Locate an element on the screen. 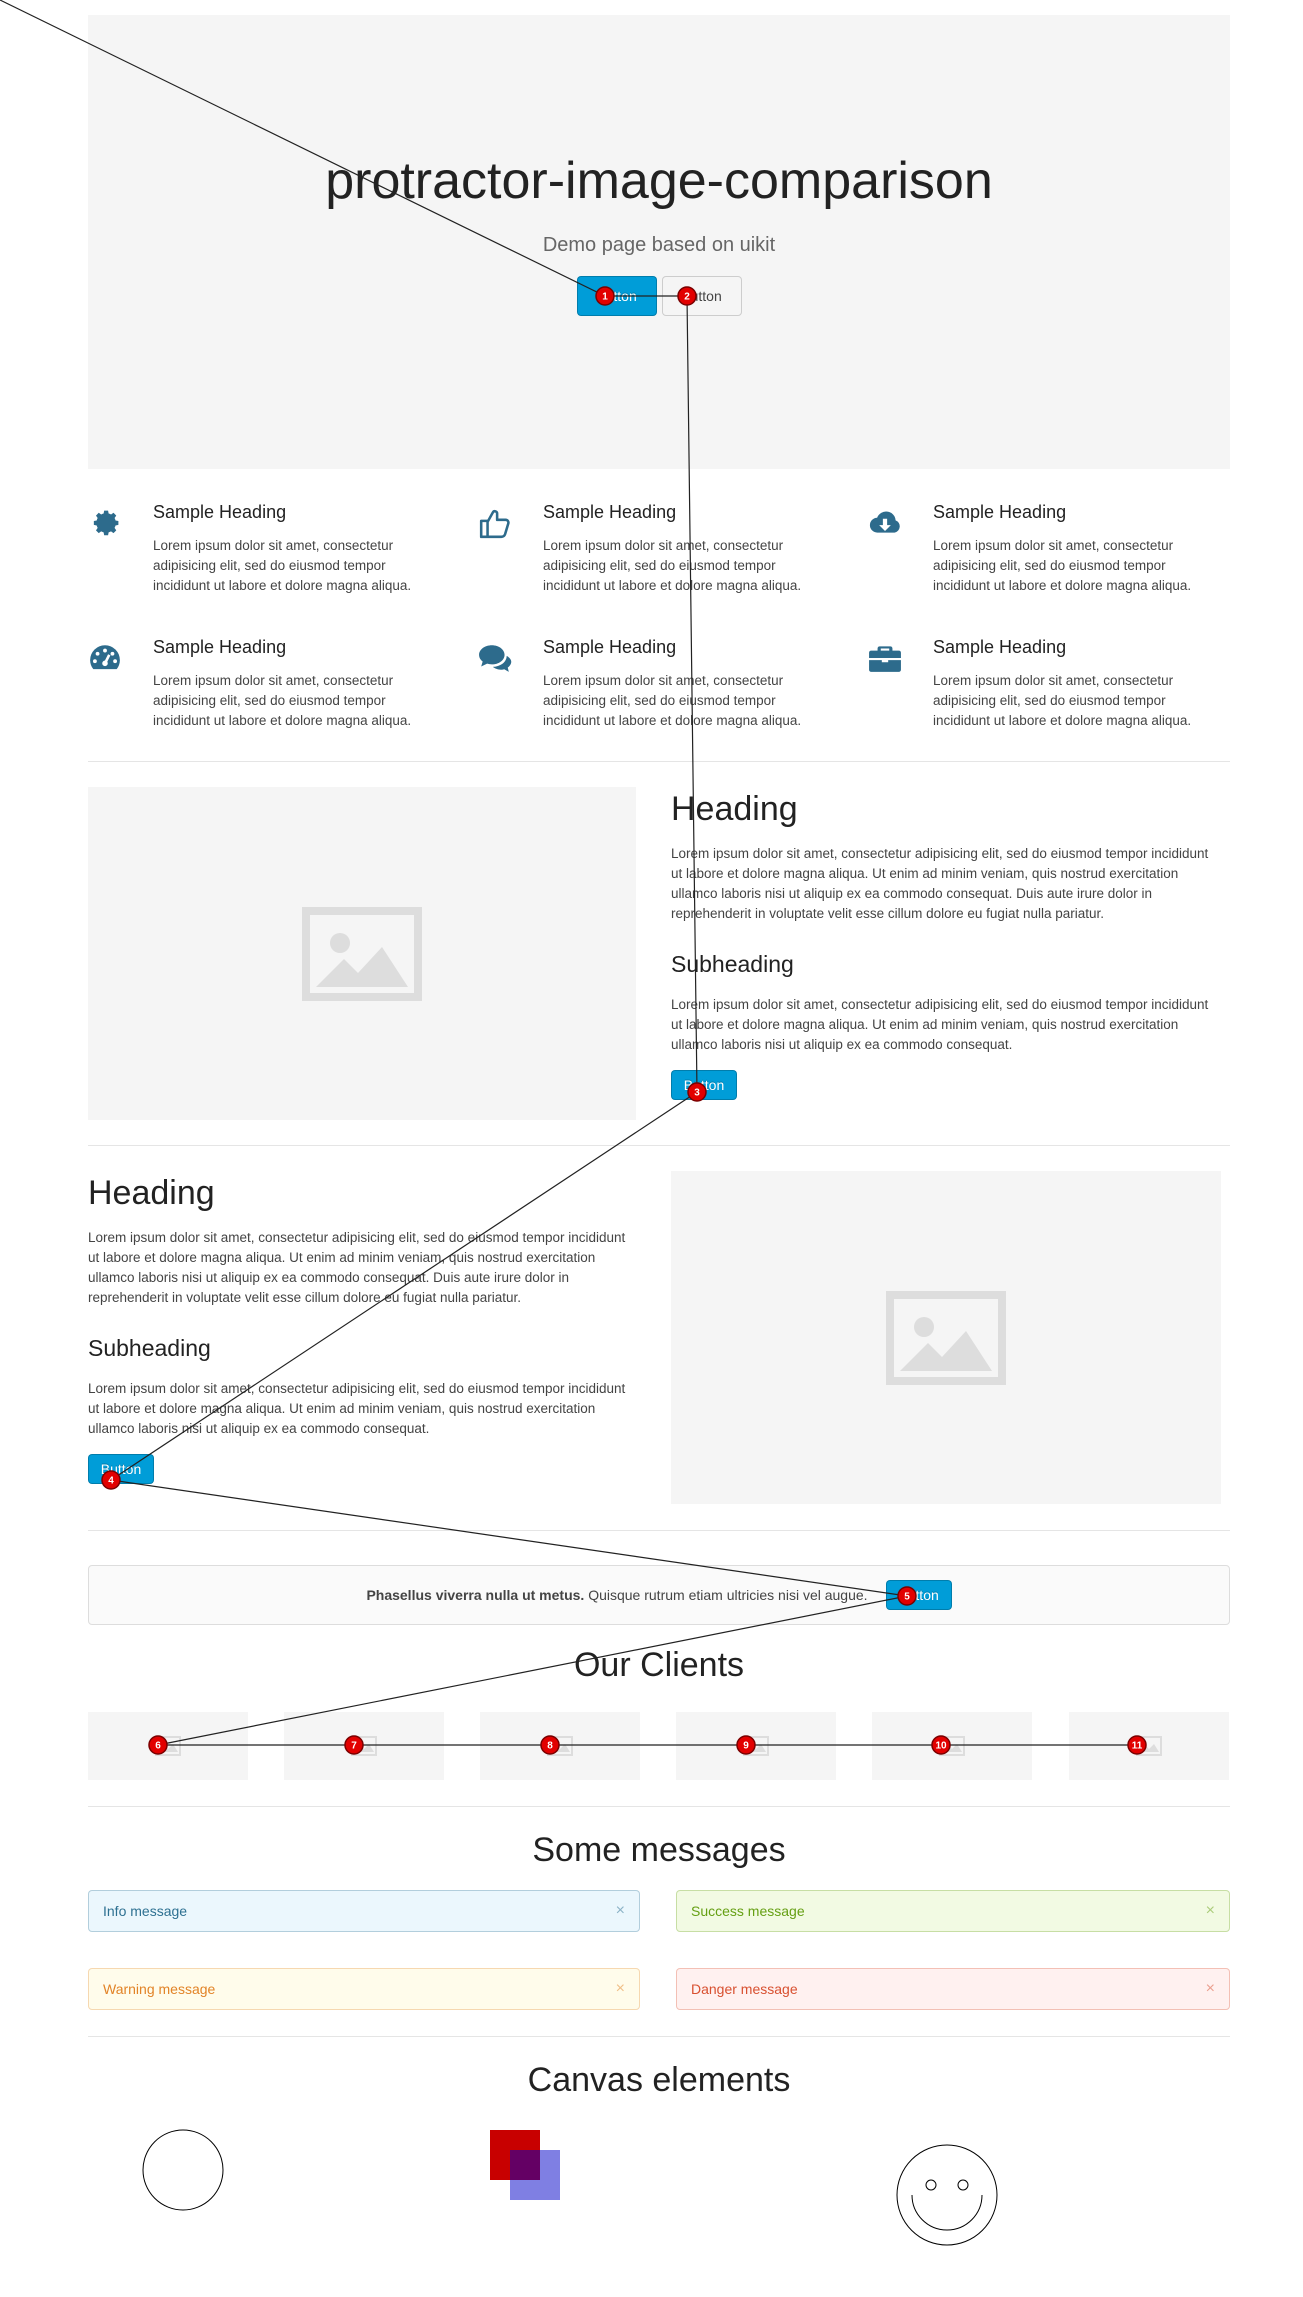 Image resolution: width=1303 pixels, height=2297 pixels. alert-text: Warning message is located at coordinates (159, 1989).